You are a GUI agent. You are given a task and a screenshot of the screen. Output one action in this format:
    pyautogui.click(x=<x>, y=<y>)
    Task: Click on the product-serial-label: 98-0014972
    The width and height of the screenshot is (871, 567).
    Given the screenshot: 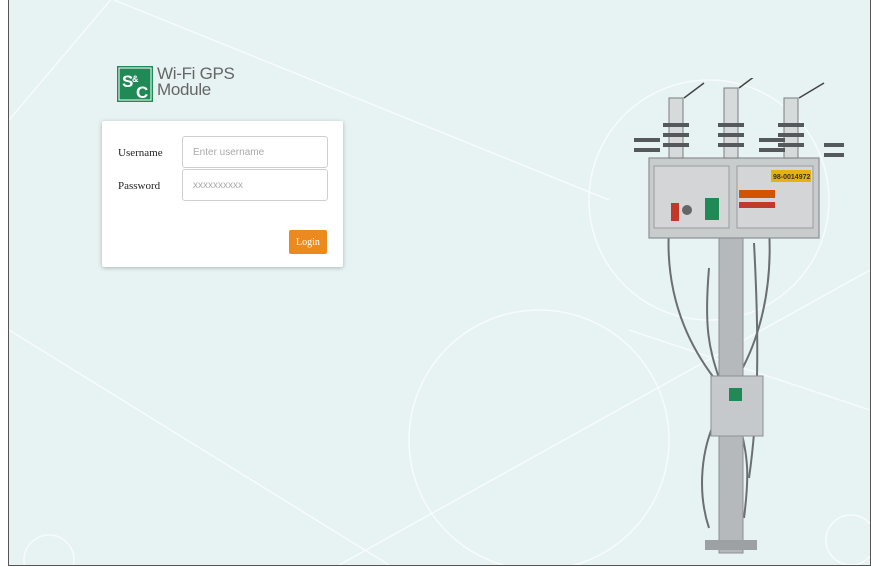 What is the action you would take?
    pyautogui.click(x=791, y=177)
    